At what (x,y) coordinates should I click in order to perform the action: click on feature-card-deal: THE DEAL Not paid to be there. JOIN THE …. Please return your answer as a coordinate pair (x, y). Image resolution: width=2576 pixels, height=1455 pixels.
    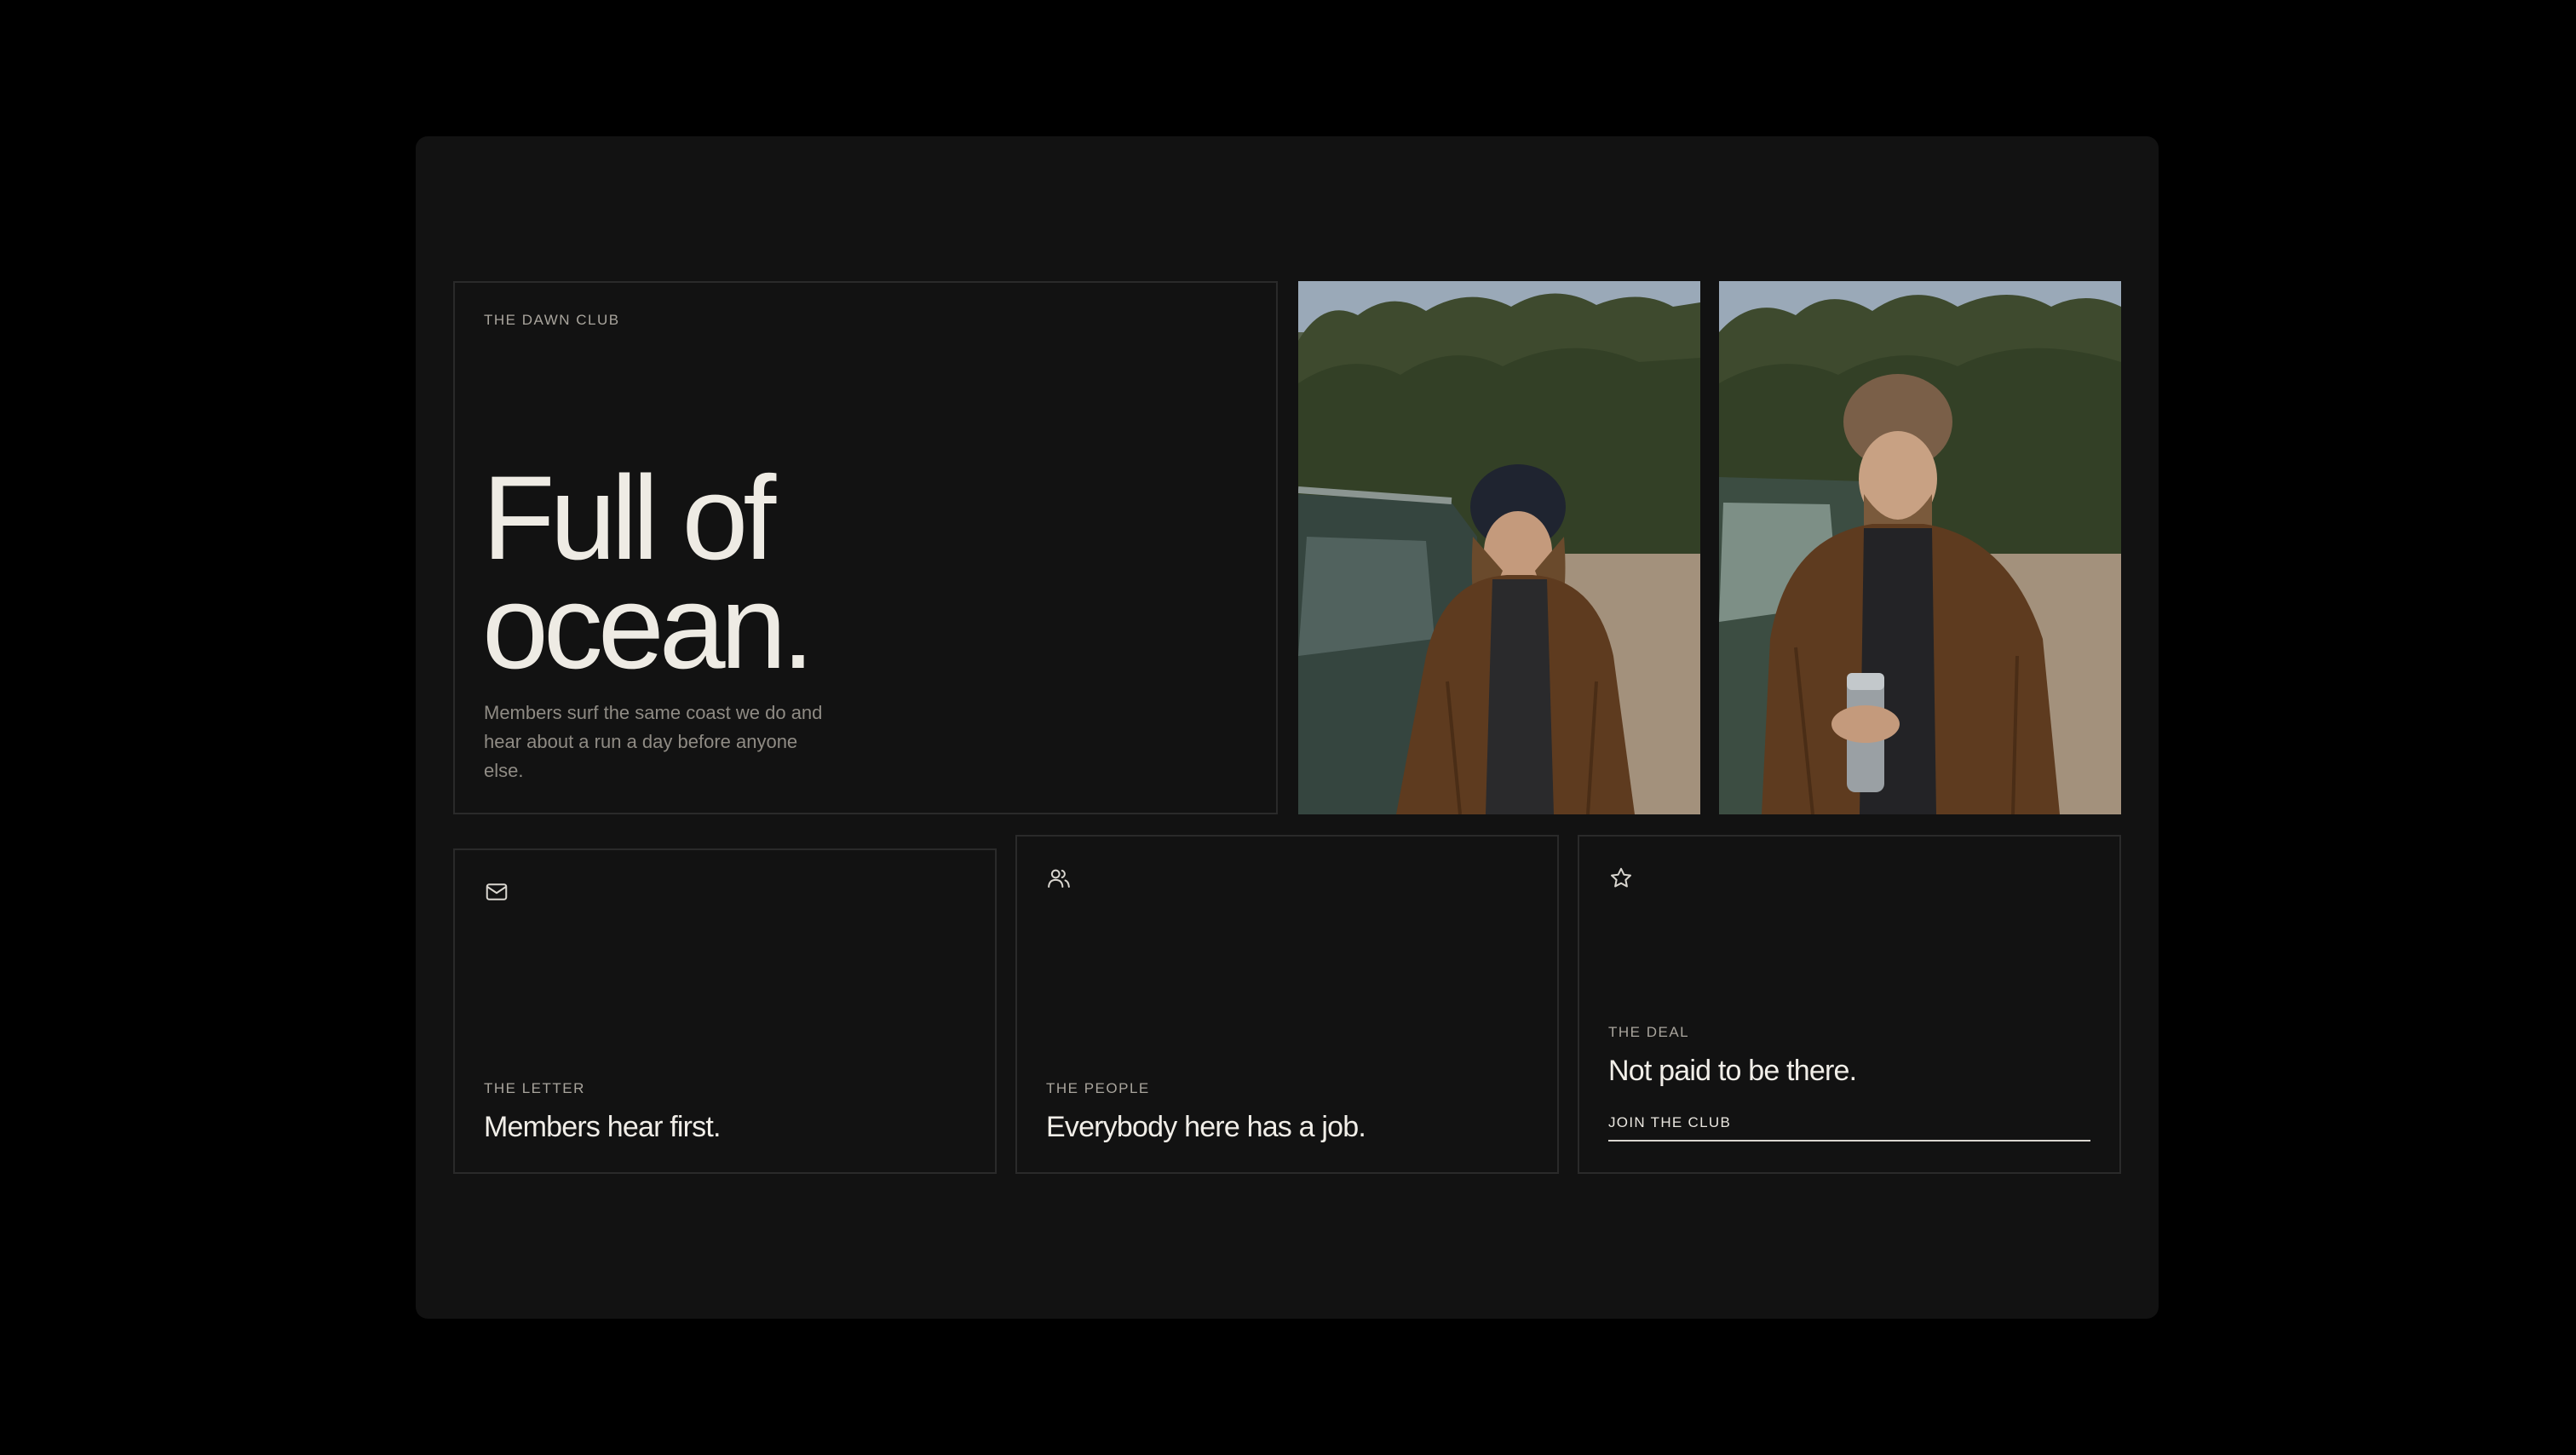
    Looking at the image, I should click on (1849, 1005).